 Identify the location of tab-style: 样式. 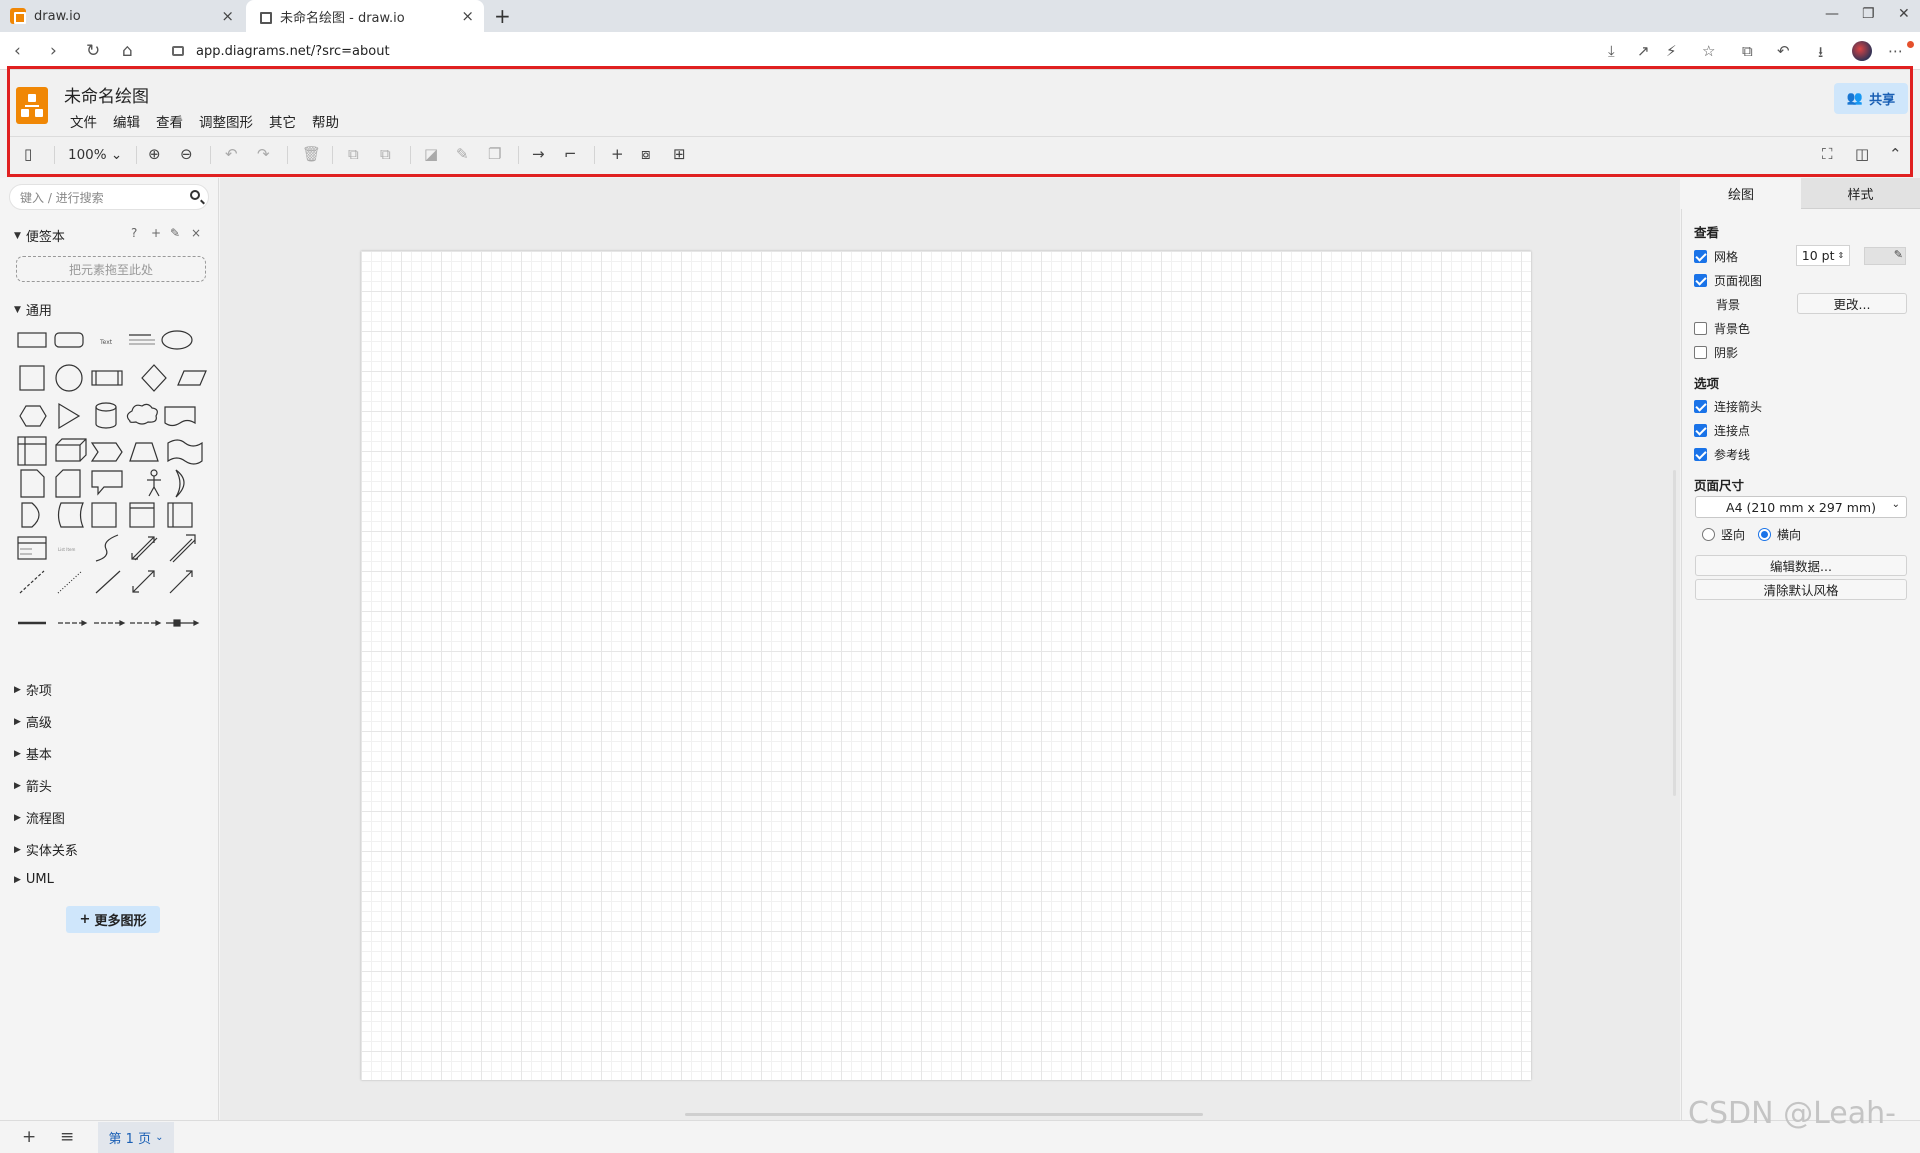
(1860, 193).